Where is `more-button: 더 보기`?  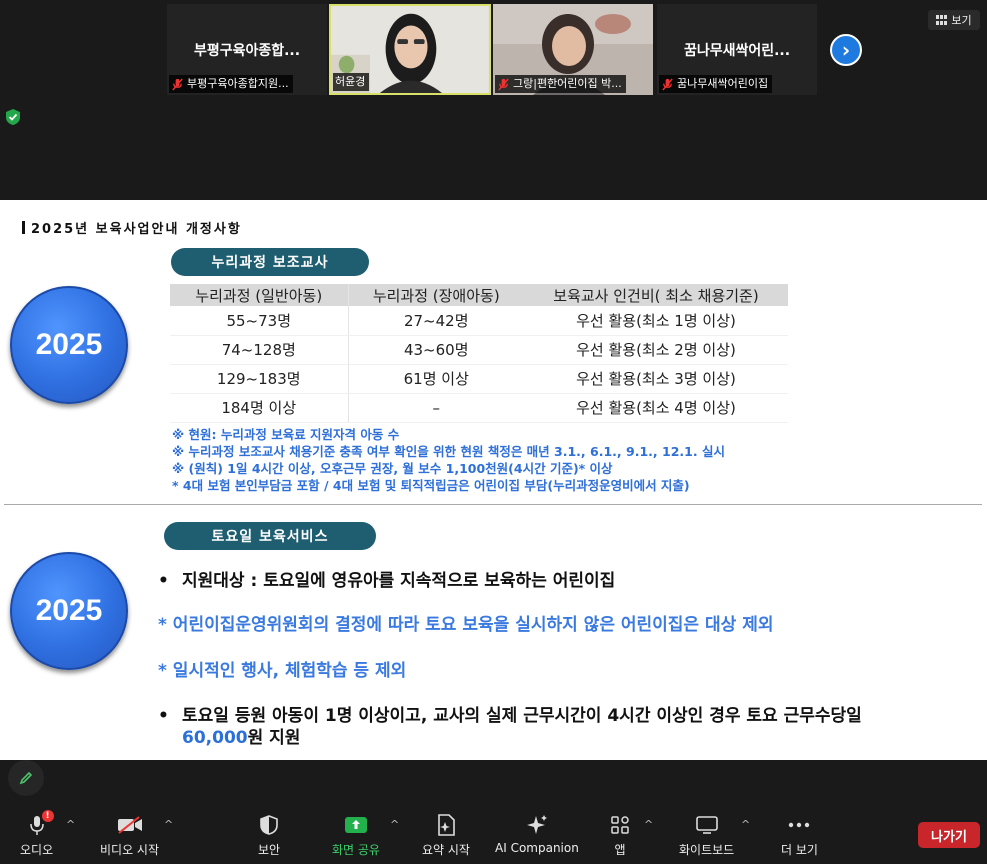 more-button: 더 보기 is located at coordinates (799, 836).